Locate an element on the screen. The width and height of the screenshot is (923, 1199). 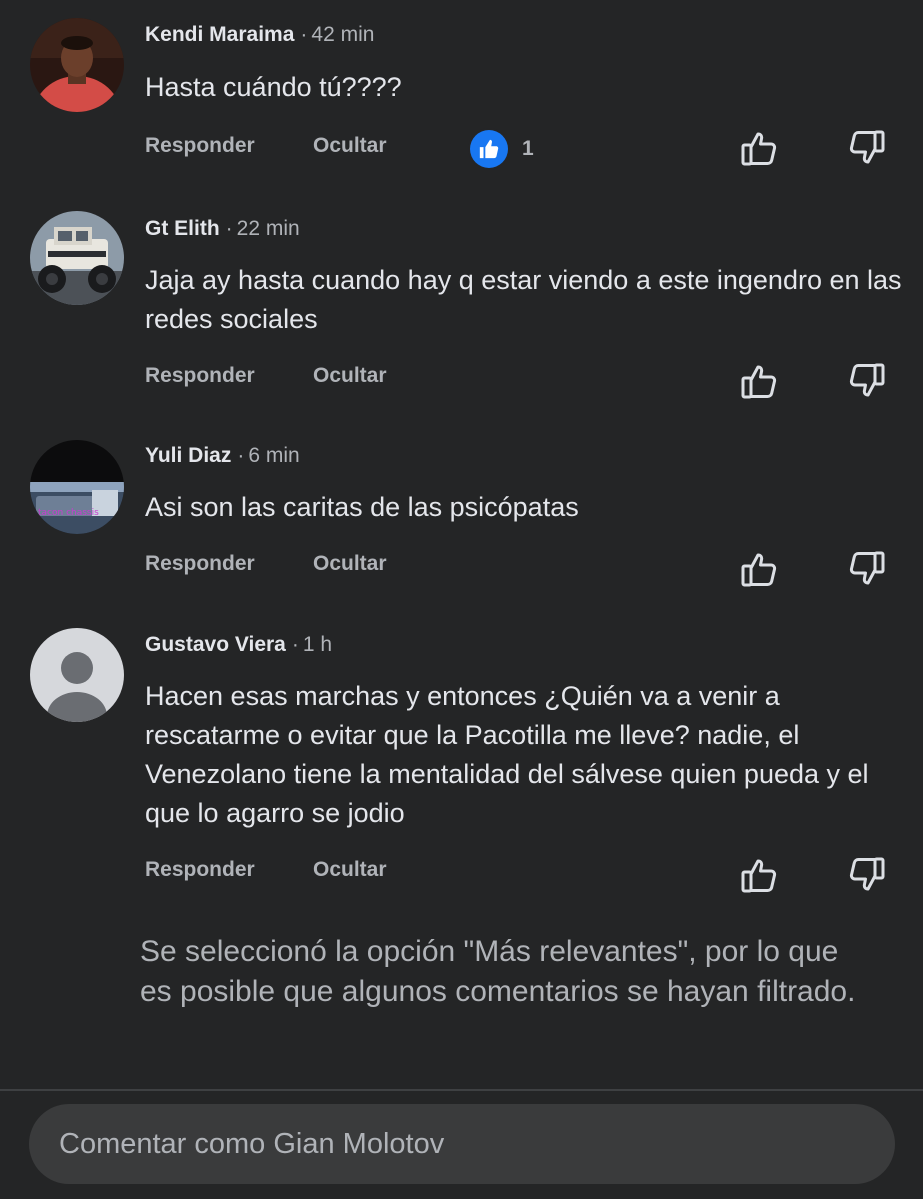
comment-meta: Kendi Maraima · 42 min is located at coordinates (259, 35).